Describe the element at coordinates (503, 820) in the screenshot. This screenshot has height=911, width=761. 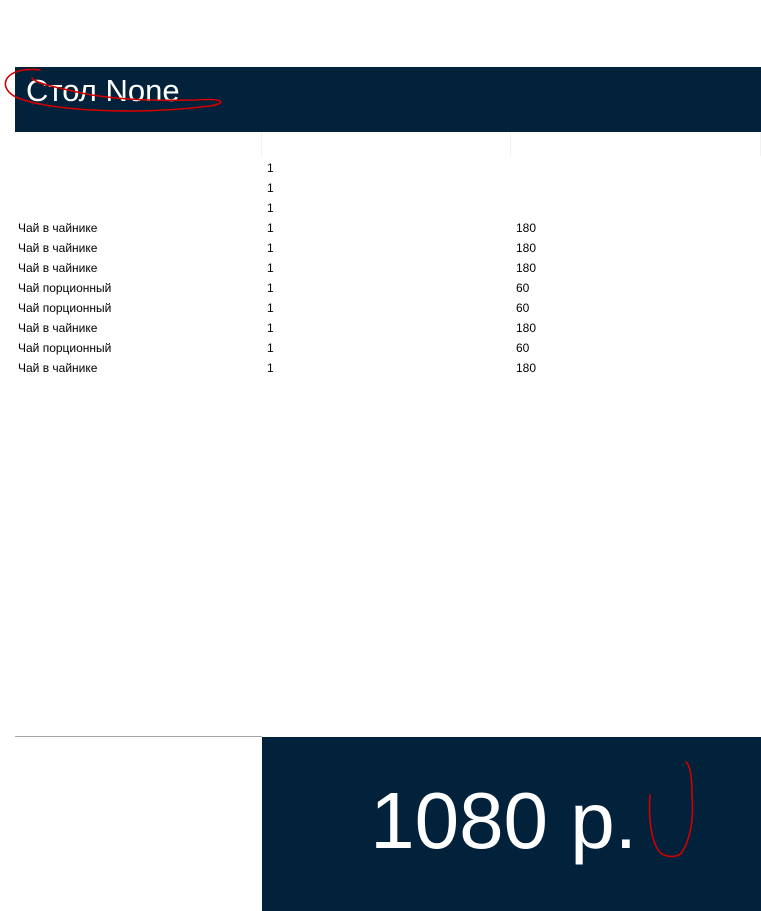
I see `total-amount: 1080 р.` at that location.